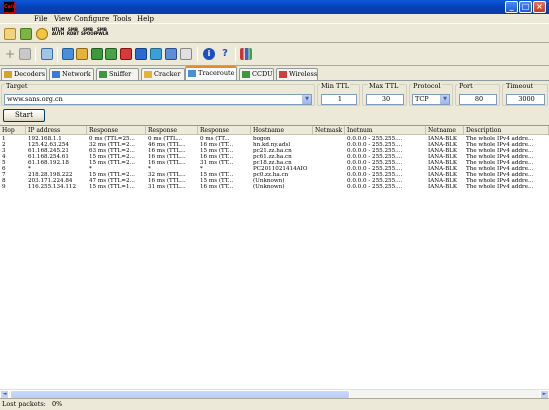  Describe the element at coordinates (56, 130) in the screenshot. I see `column-header-ip-address: IP address` at that location.